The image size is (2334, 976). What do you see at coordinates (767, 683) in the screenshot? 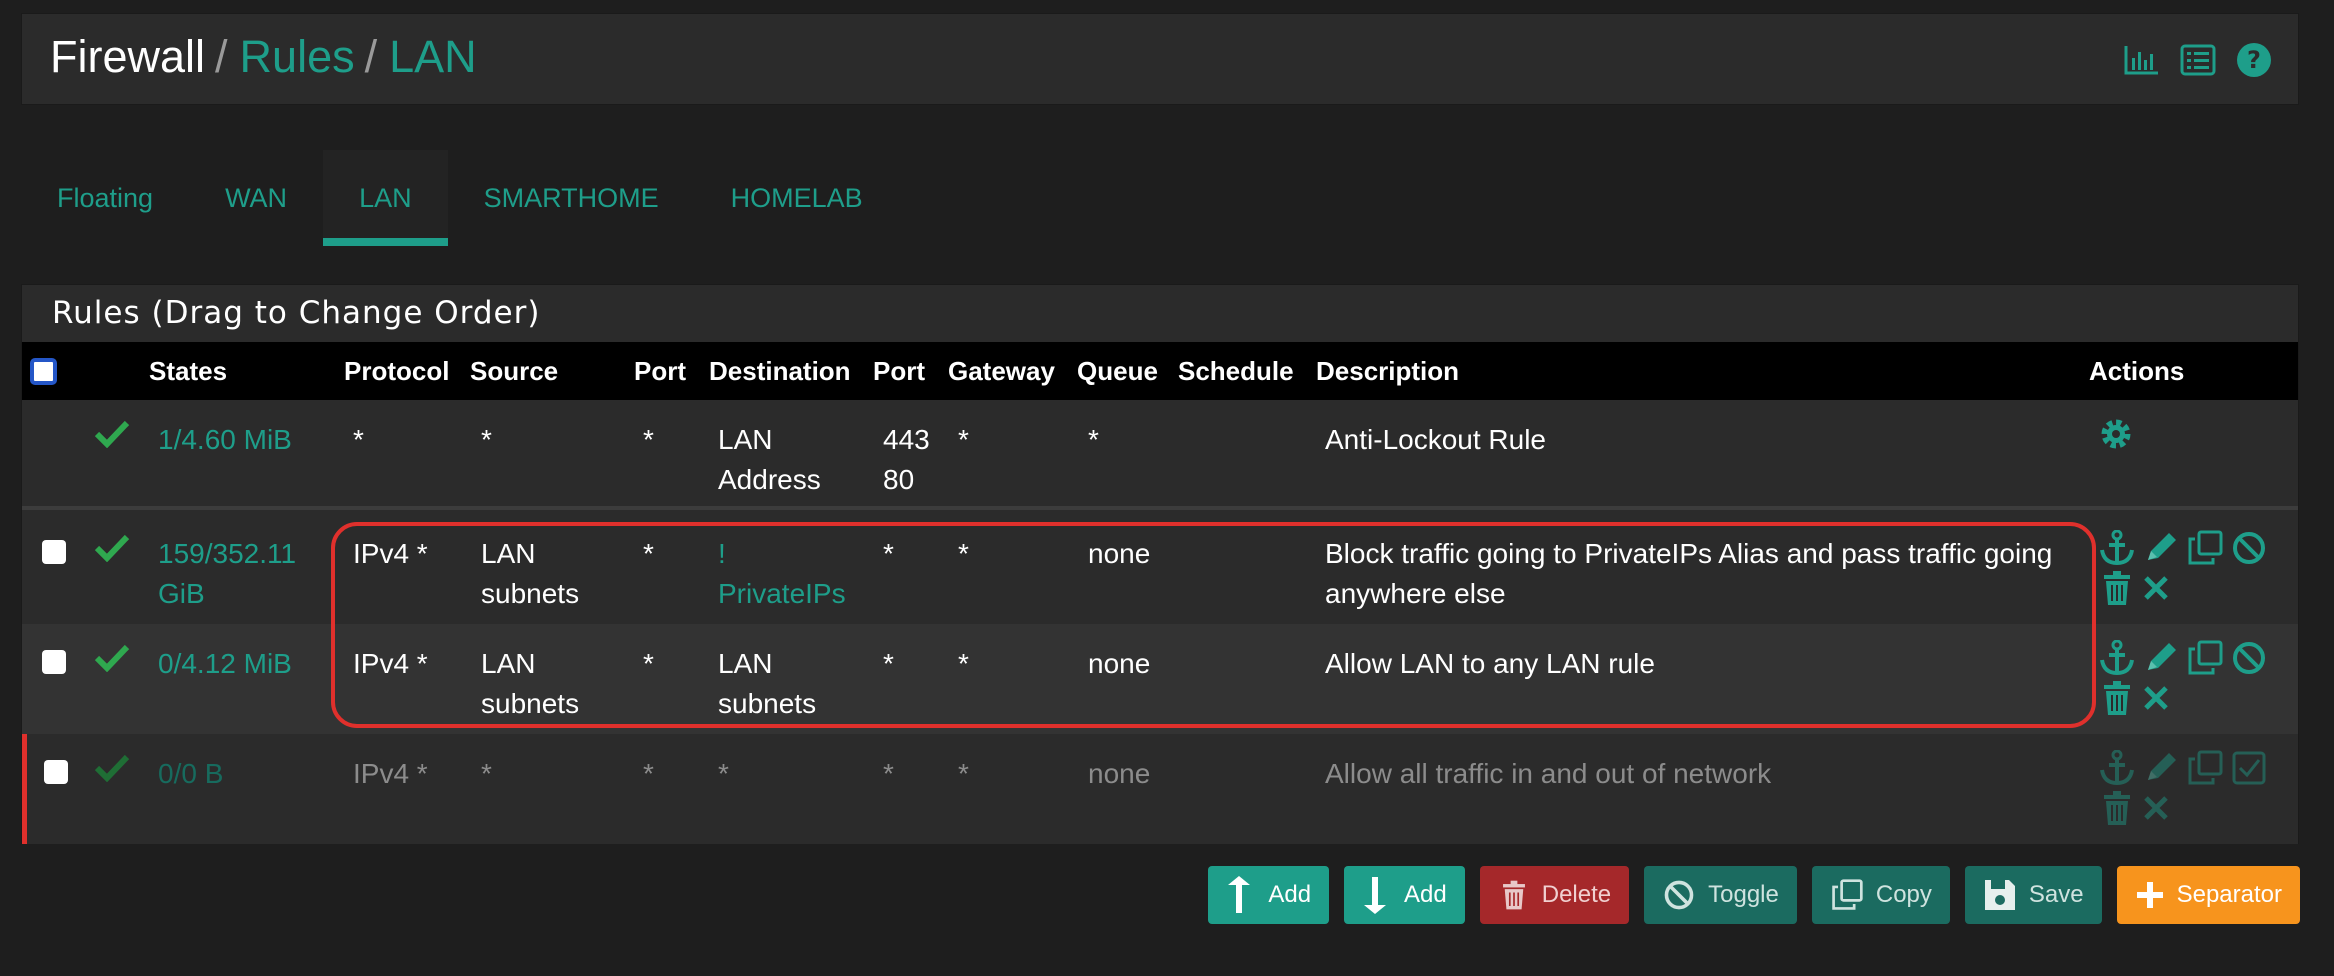
I see `rule-destination: LAN subnets` at bounding box center [767, 683].